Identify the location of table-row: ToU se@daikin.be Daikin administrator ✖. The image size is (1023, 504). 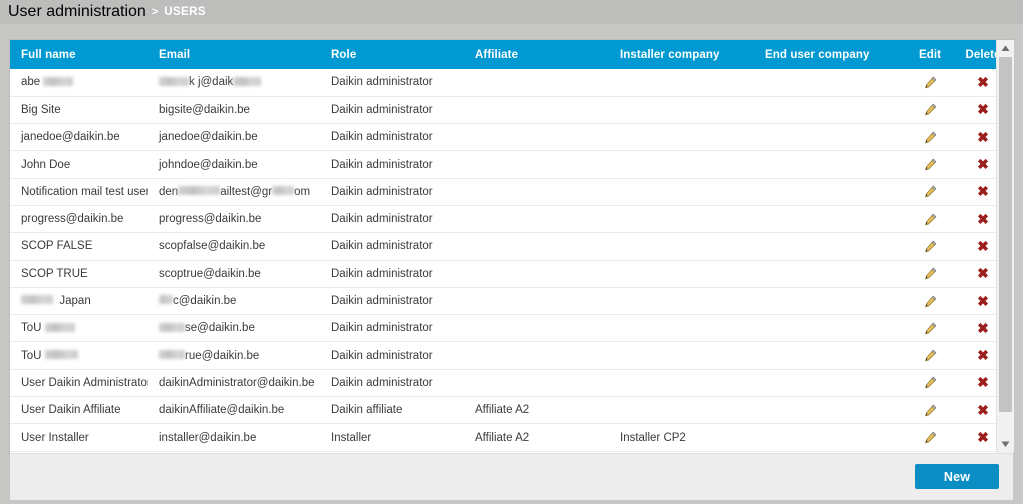
(510, 328).